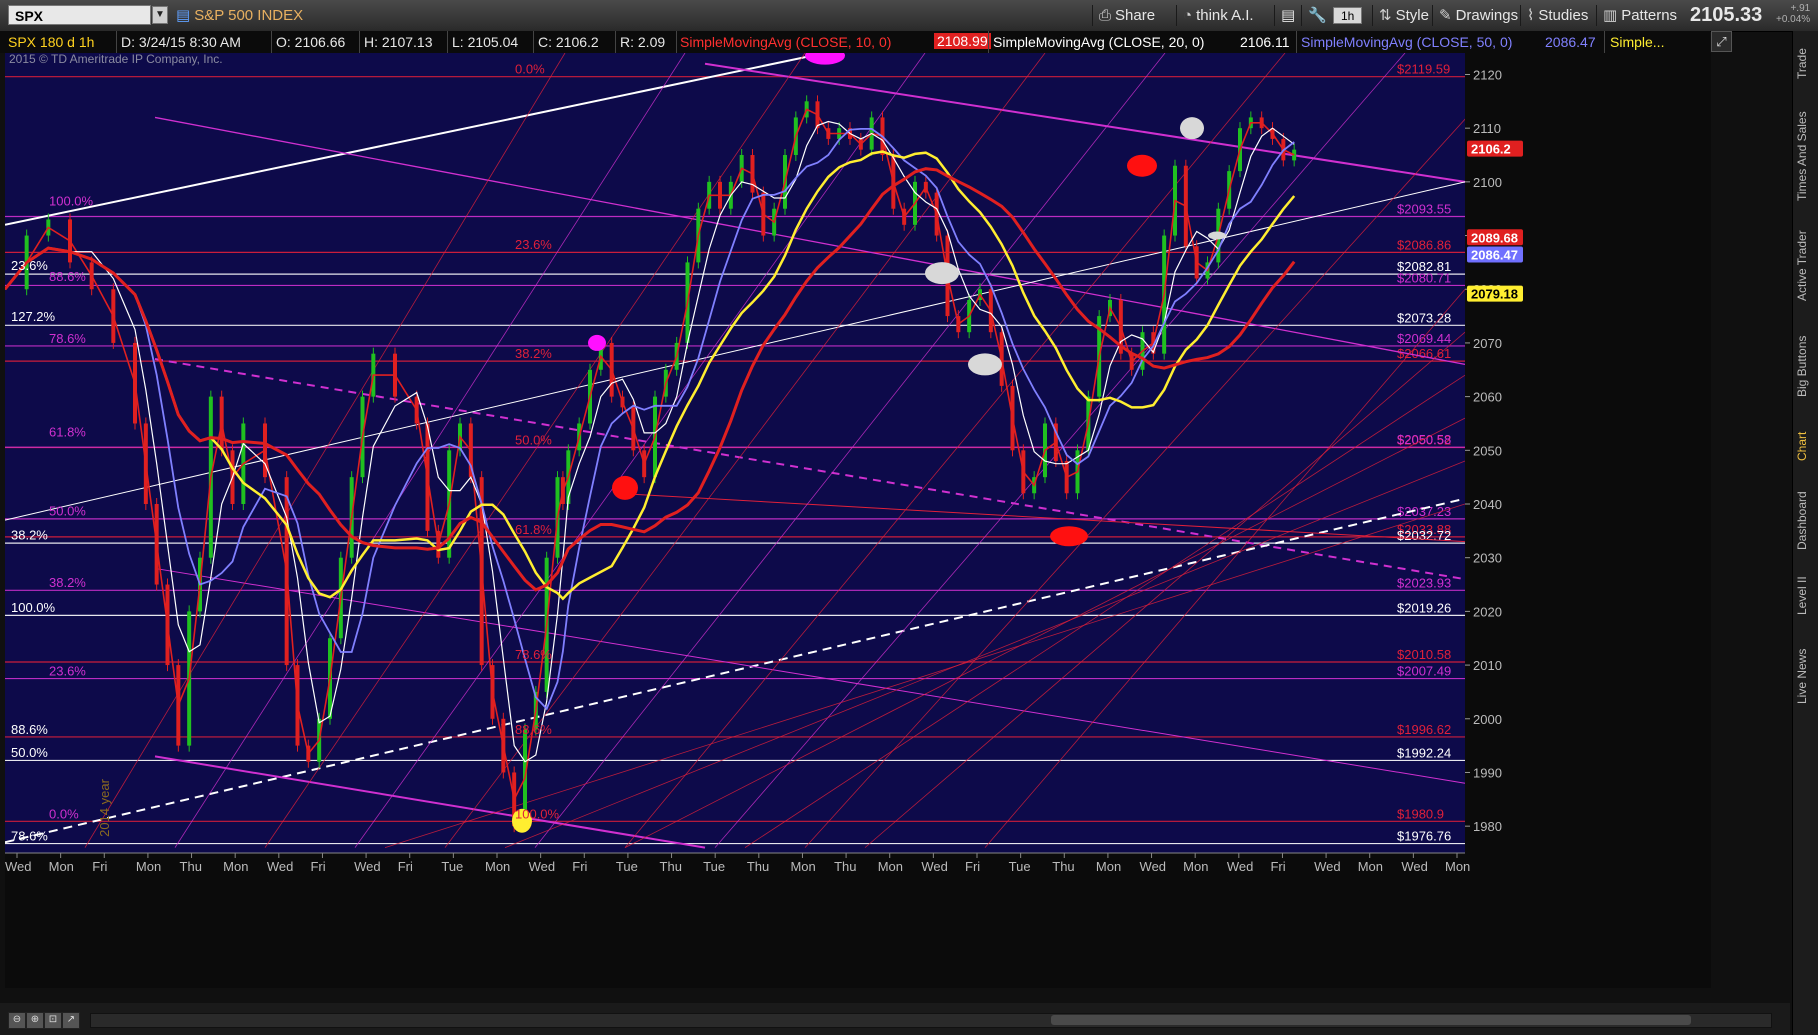 The width and height of the screenshot is (1818, 1035). Describe the element at coordinates (1487, 343) in the screenshot. I see `price-tick-label: 2070` at that location.